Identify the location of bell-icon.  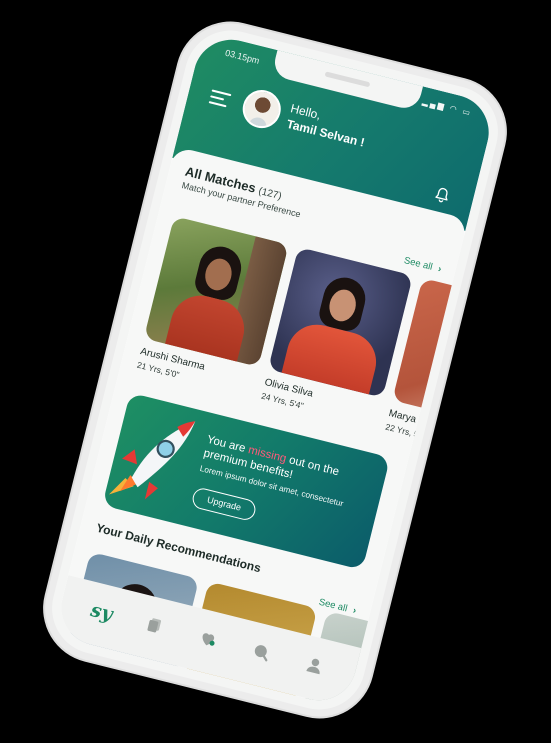
(442, 195).